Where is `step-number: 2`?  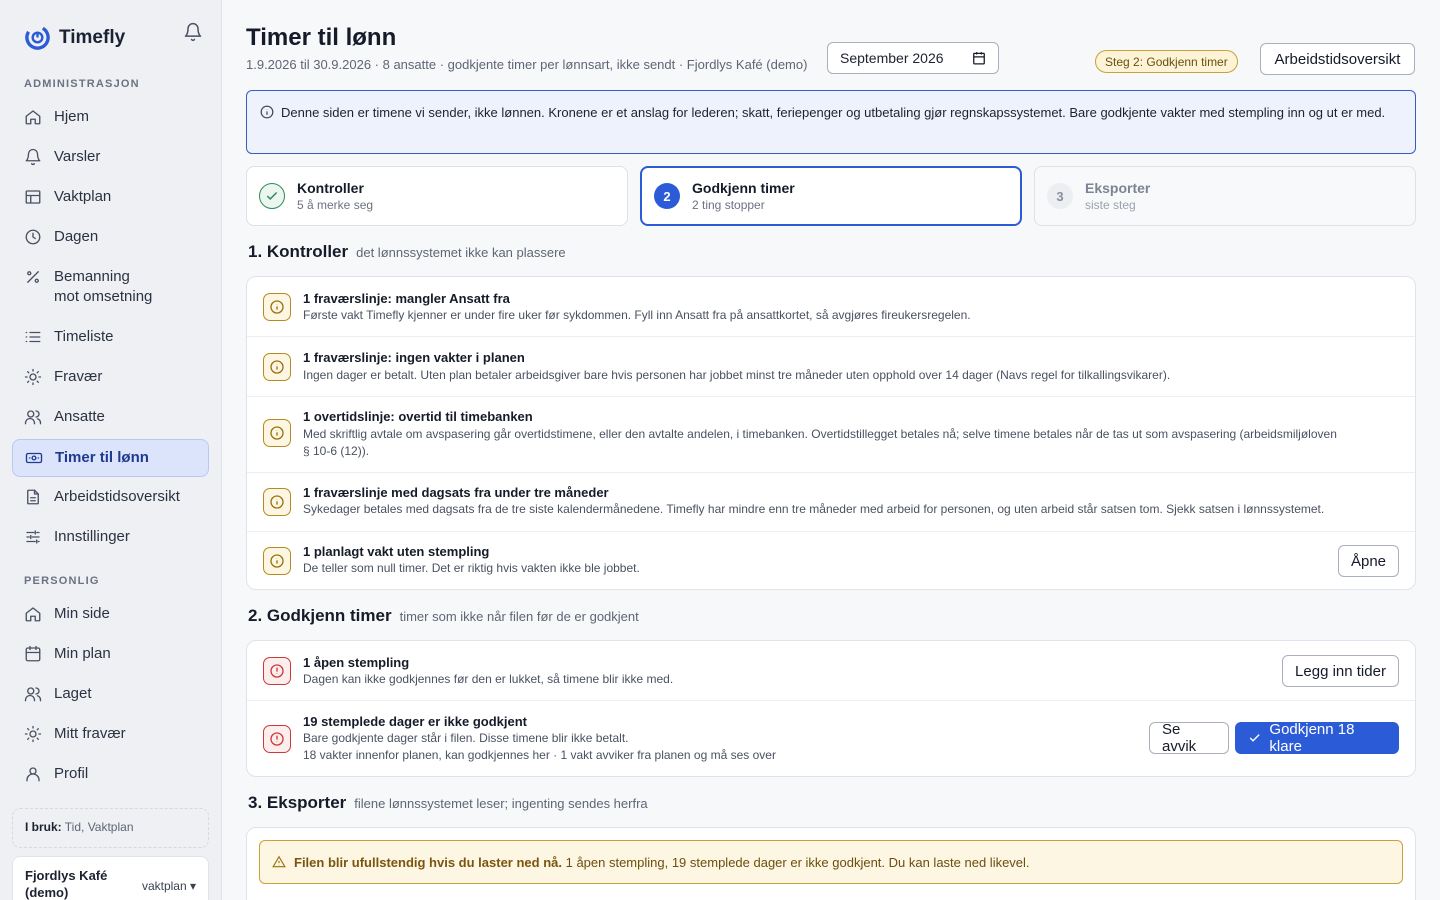 step-number: 2 is located at coordinates (667, 196).